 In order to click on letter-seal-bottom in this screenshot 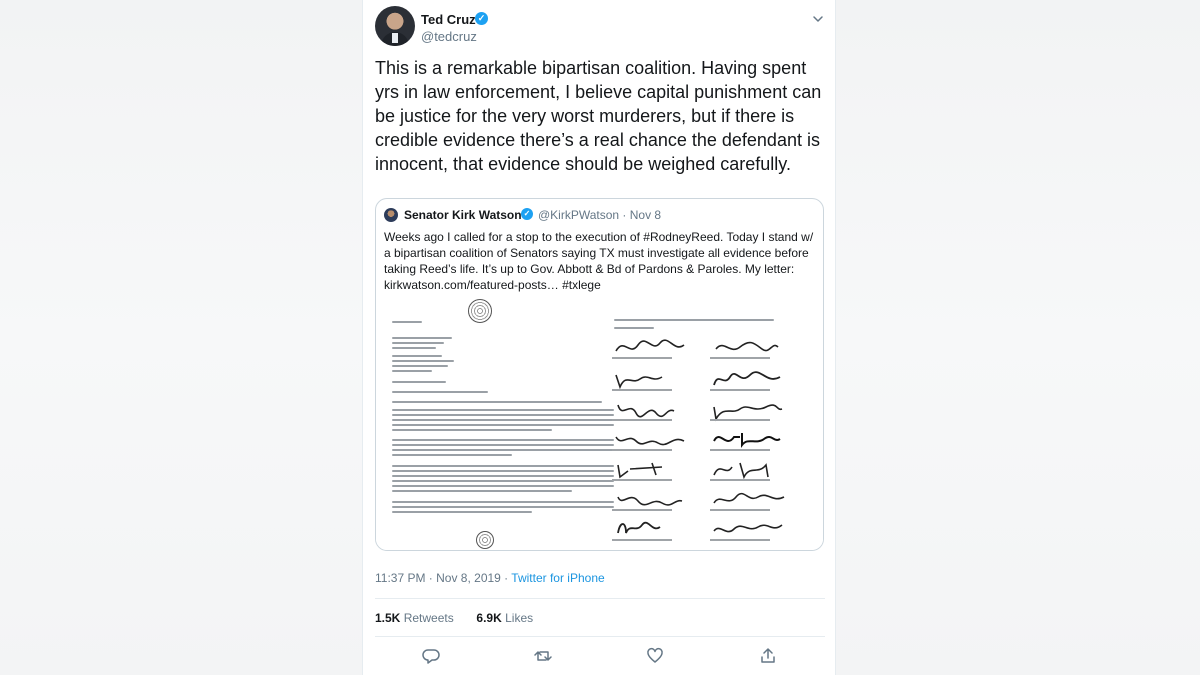, I will do `click(485, 540)`.